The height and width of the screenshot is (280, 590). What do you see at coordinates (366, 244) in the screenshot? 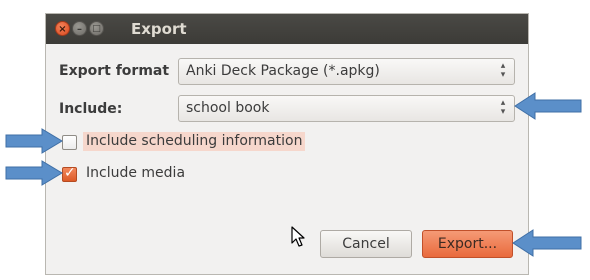
I see `cancel-button: Cancel` at bounding box center [366, 244].